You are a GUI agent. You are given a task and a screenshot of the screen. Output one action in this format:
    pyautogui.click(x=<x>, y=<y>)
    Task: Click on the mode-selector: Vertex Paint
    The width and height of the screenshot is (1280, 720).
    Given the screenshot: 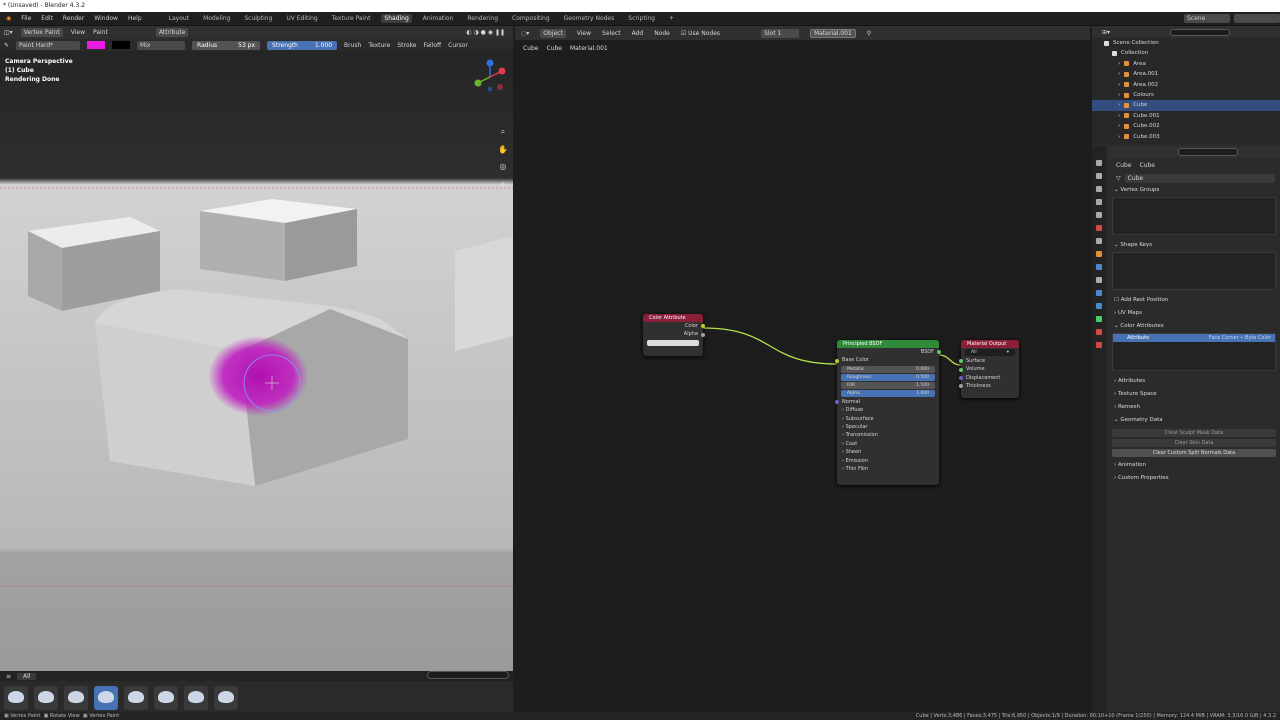 What is the action you would take?
    pyautogui.click(x=41, y=32)
    